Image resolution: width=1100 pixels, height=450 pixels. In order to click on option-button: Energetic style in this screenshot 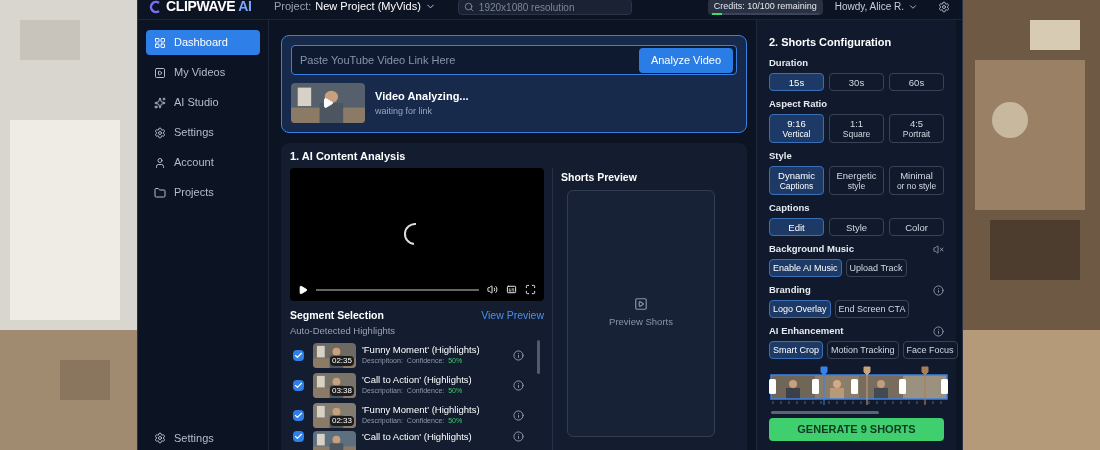, I will do `click(856, 180)`.